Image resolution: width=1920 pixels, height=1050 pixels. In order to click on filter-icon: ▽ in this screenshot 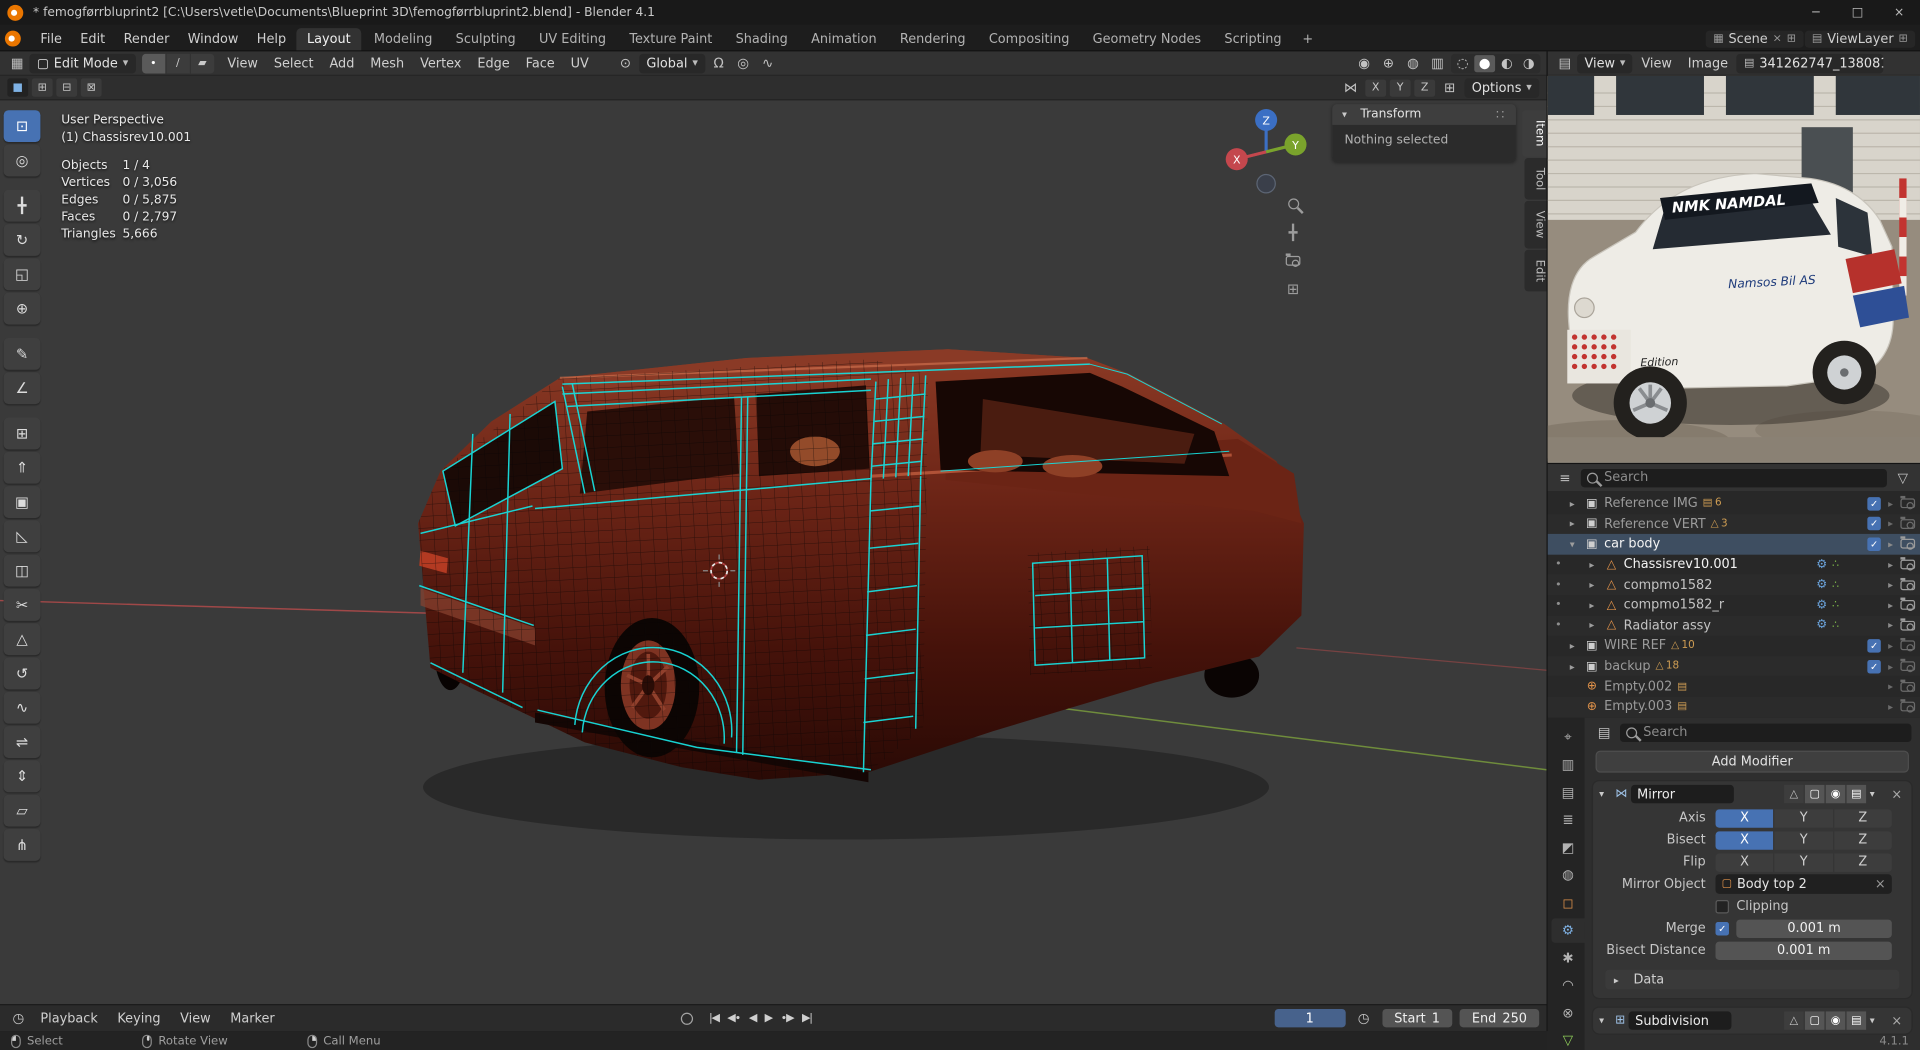, I will do `click(1903, 478)`.